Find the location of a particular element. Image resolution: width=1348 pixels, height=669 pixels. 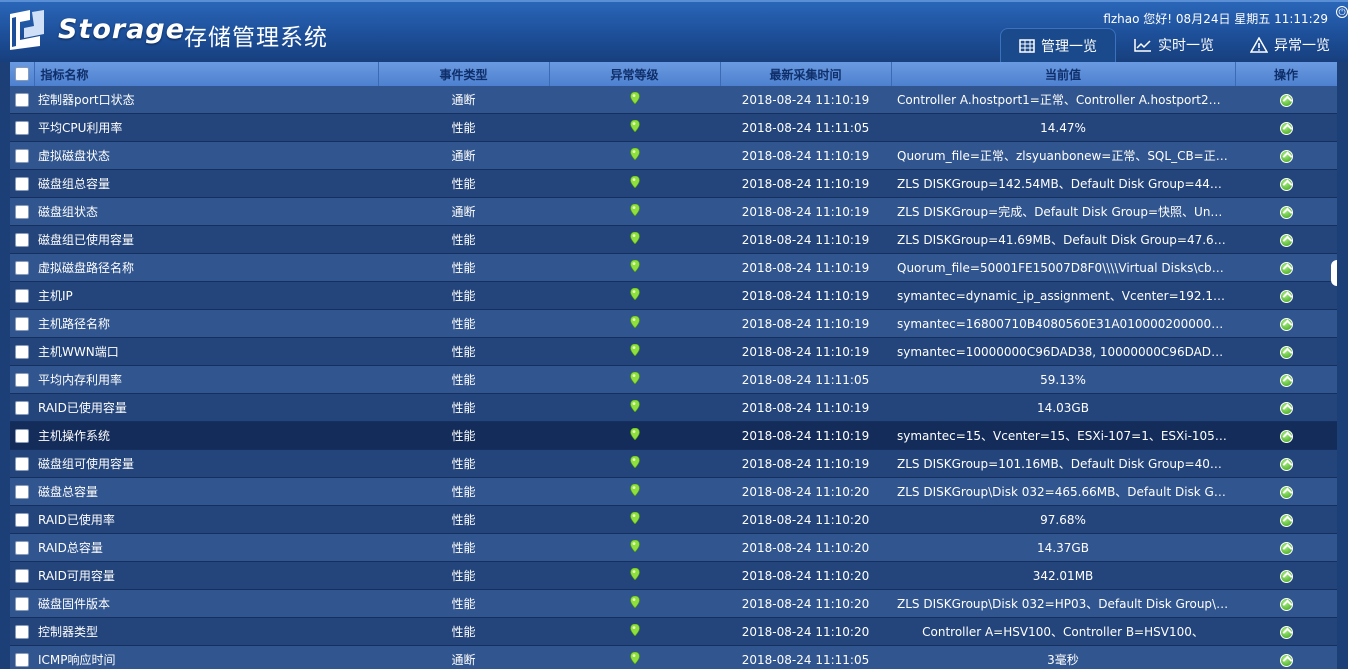

table-row: ICMP响应时间 通断 2018-08-24 11:11:05 3毫秒 is located at coordinates (673, 657).